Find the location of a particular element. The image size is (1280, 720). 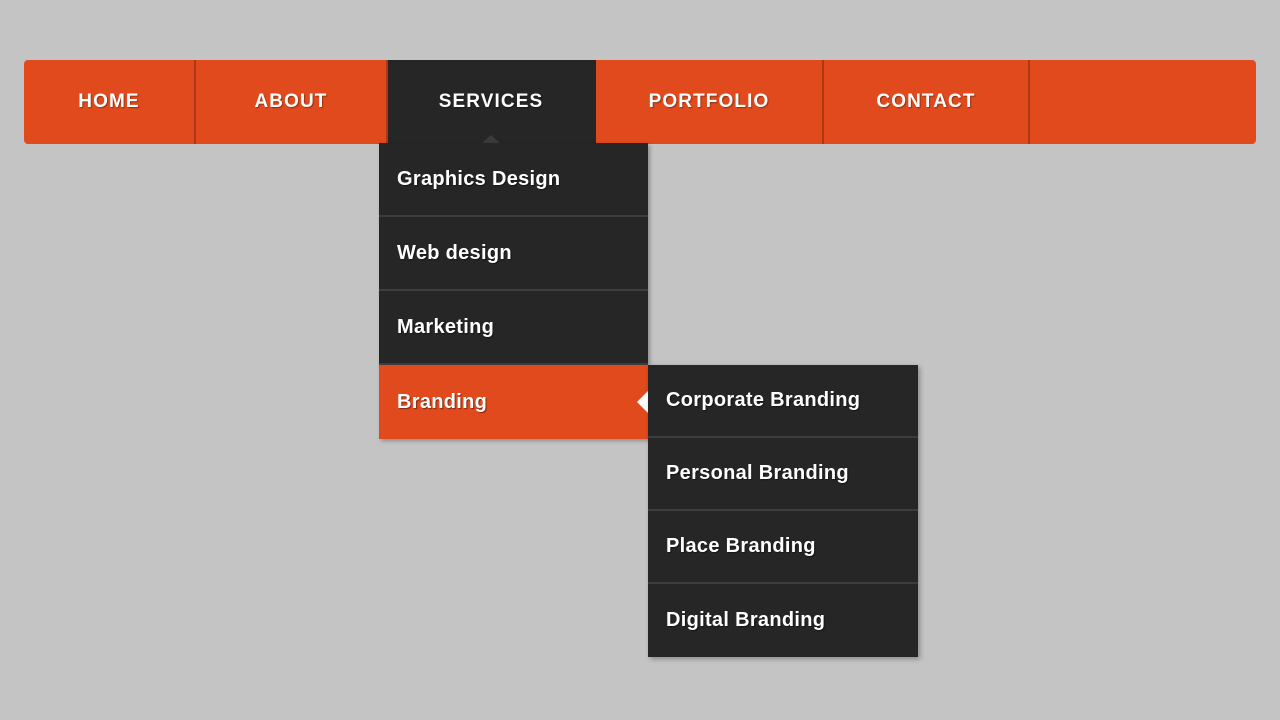

submenu-item-personal-branding: Personal Branding is located at coordinates (783, 474).